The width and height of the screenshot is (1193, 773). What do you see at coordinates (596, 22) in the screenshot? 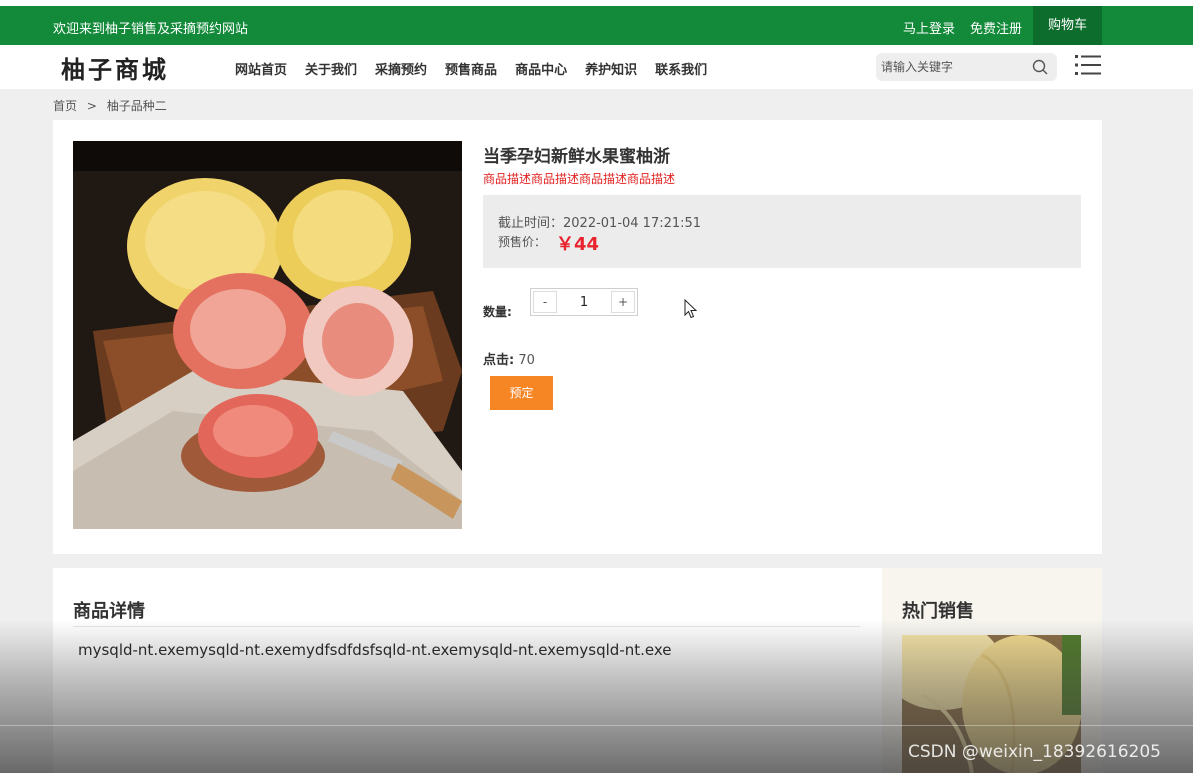
I see `top-bar: 欢迎来到柚子销售及采摘预约网站 马上登录 免费注册 购物车` at bounding box center [596, 22].